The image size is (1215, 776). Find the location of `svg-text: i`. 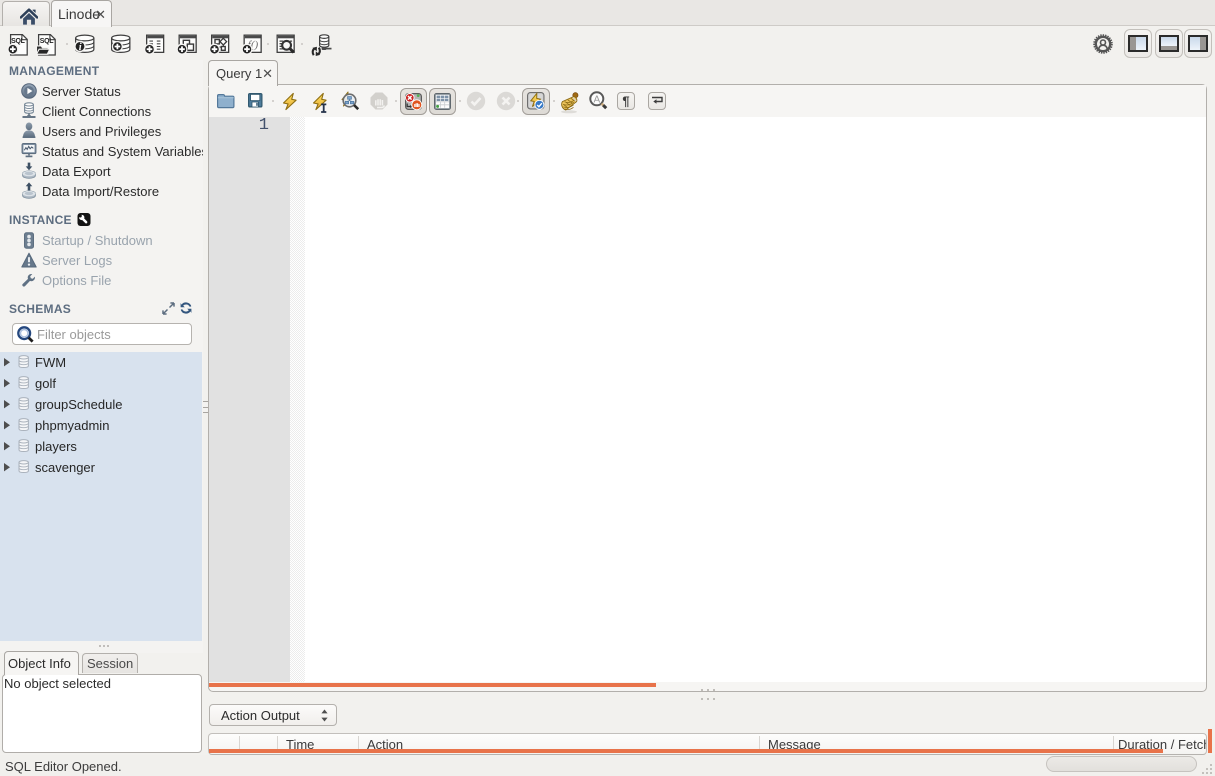

svg-text: i is located at coordinates (80, 47).